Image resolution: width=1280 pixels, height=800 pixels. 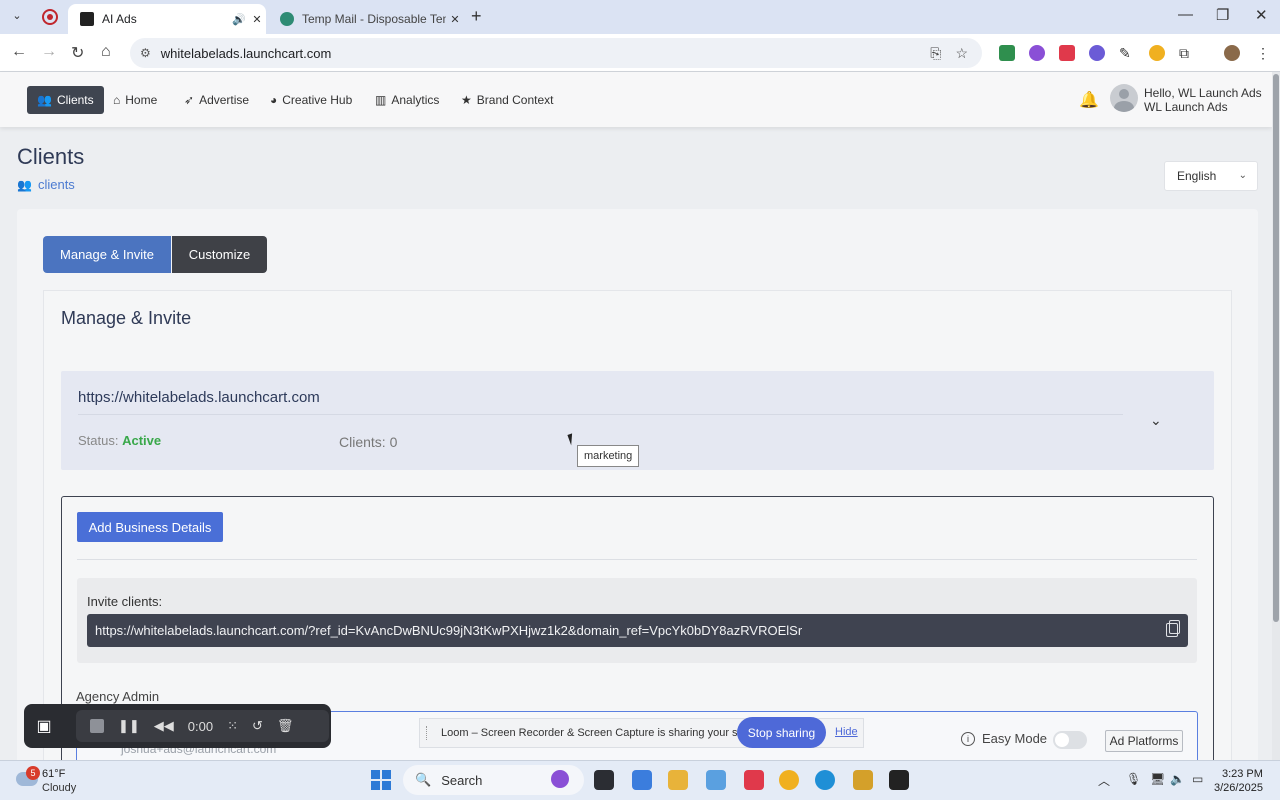 I want to click on reload-icon: ↻, so click(x=77, y=53).